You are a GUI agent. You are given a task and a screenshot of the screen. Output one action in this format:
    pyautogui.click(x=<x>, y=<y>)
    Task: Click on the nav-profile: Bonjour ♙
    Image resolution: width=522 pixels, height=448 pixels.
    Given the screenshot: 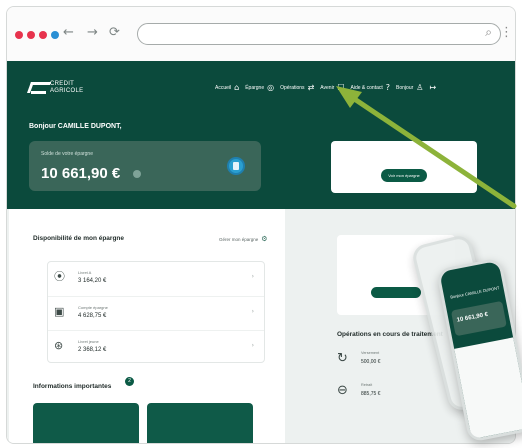 What is the action you would take?
    pyautogui.click(x=409, y=87)
    